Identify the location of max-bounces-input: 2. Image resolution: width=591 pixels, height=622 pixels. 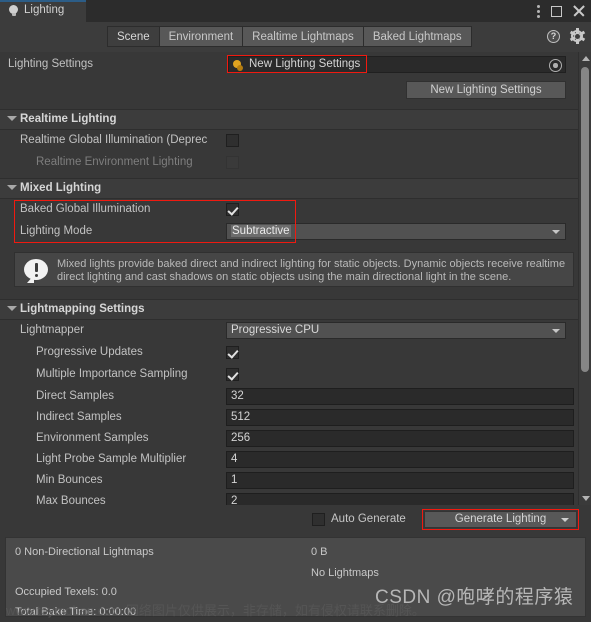
(400, 499).